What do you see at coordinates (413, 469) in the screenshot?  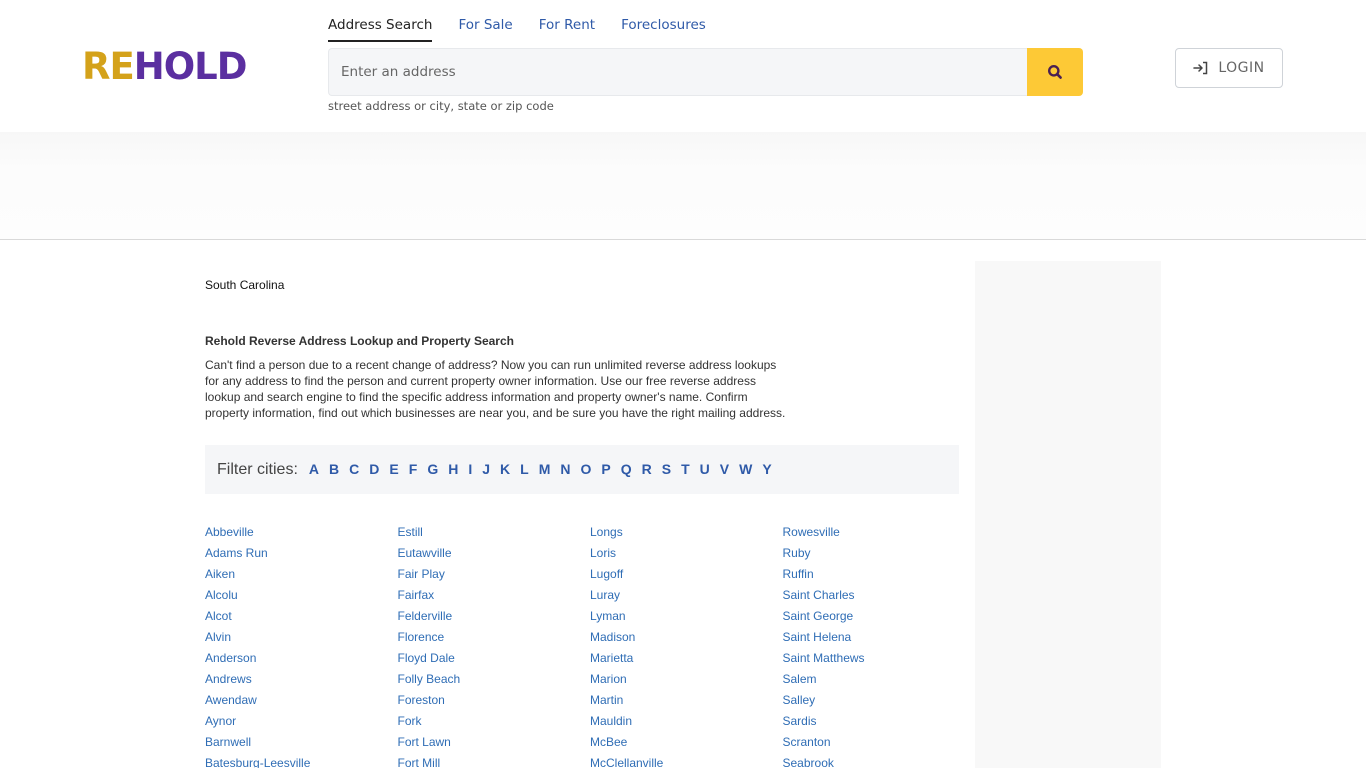 I see `filter-letter-f: F` at bounding box center [413, 469].